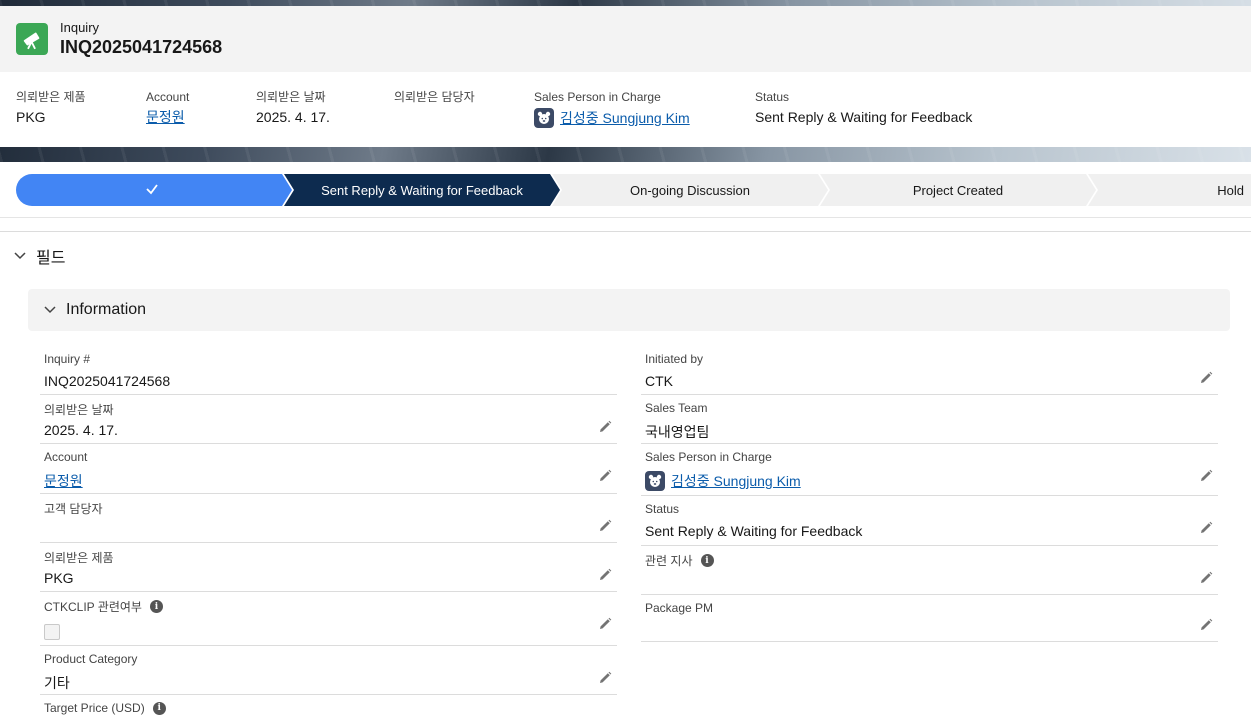 This screenshot has height=719, width=1251. I want to click on field-product-category: Product Category 기타, so click(328, 670).